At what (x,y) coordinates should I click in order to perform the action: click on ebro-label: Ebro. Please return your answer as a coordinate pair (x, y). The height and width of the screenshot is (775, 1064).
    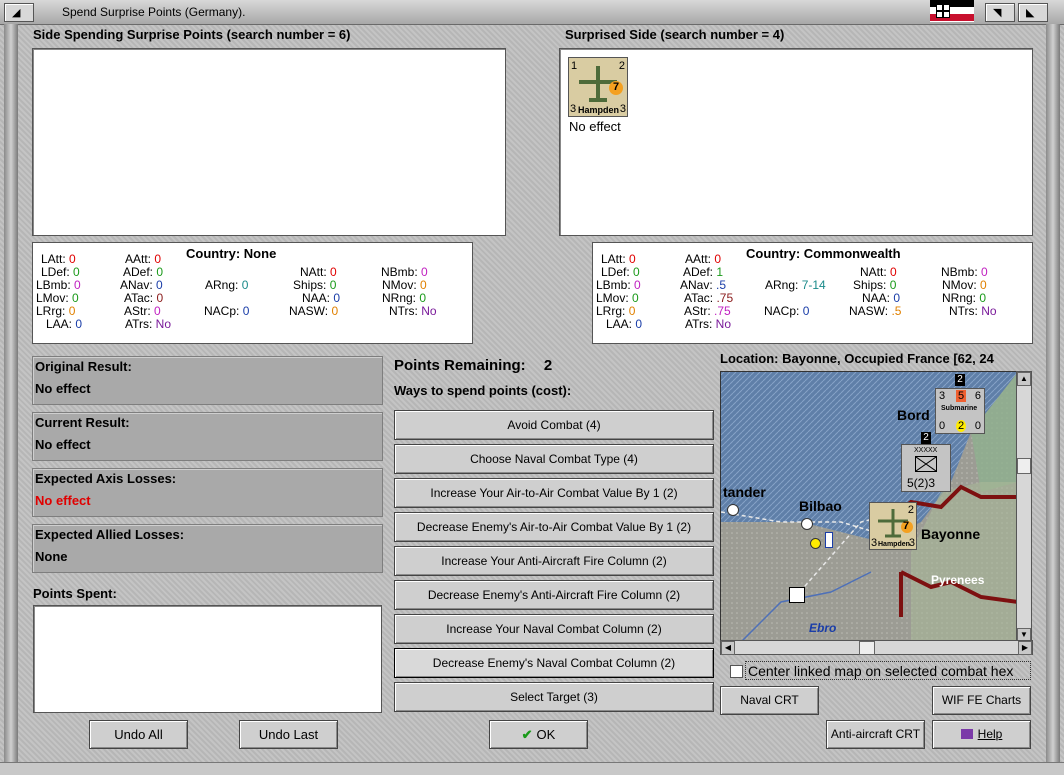
    Looking at the image, I should click on (823, 628).